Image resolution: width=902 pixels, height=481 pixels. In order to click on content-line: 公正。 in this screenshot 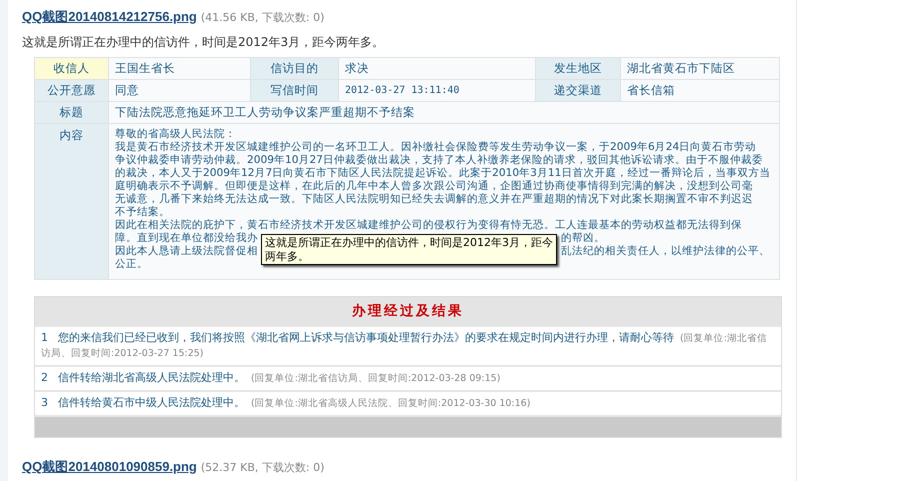, I will do `click(131, 264)`.